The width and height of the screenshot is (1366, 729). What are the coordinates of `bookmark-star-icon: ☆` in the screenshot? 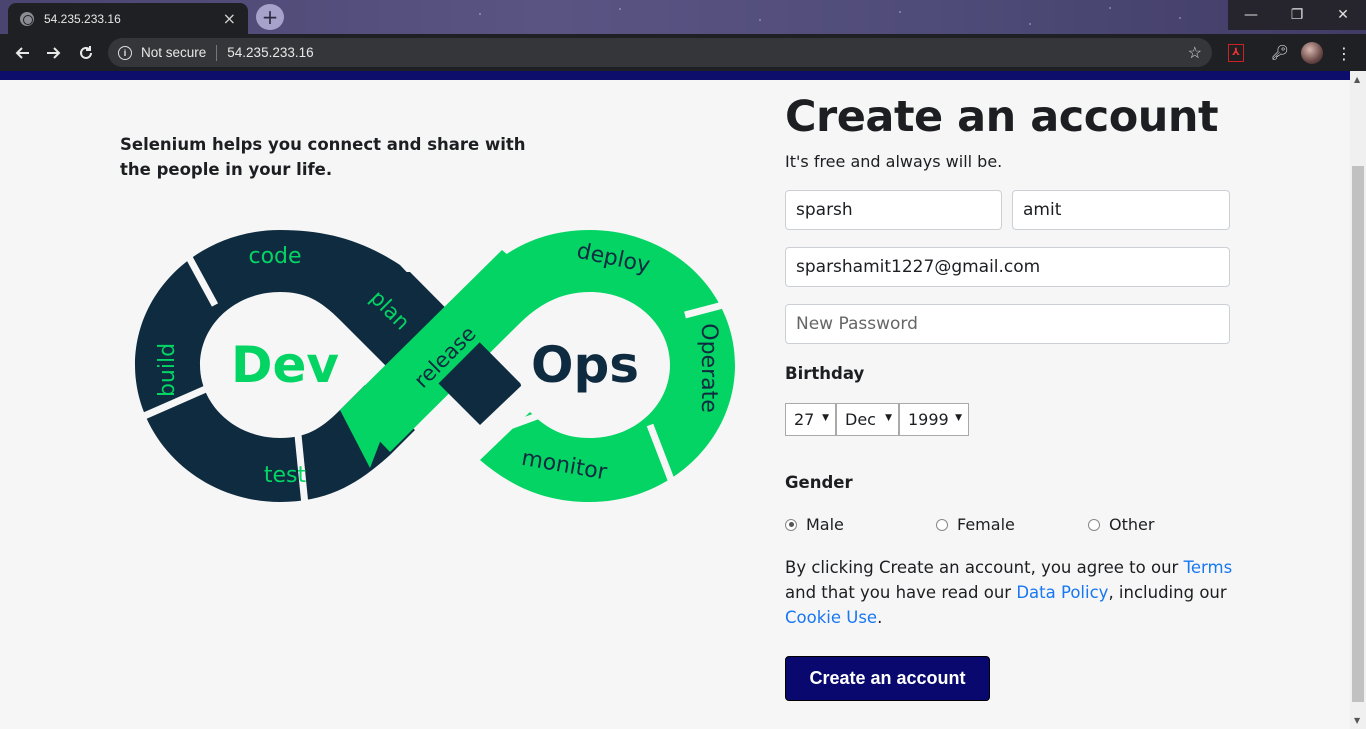 It's located at (1195, 53).